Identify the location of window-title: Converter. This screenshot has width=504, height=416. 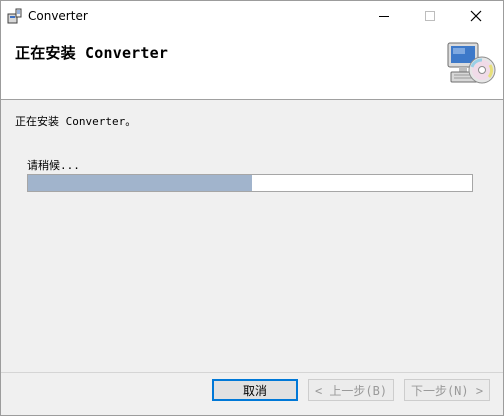
(58, 16).